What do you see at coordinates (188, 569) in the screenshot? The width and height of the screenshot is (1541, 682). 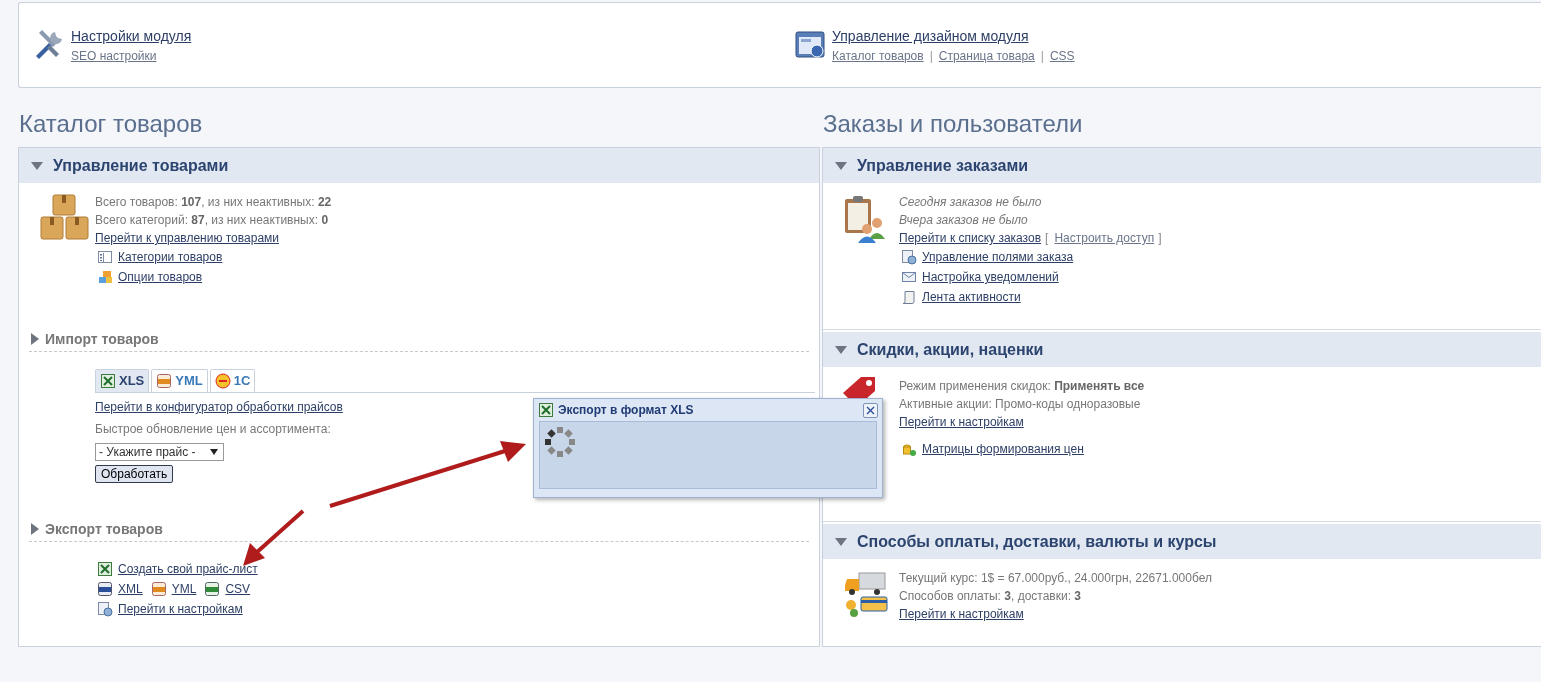 I see `link: Создать свой прайс-лист` at bounding box center [188, 569].